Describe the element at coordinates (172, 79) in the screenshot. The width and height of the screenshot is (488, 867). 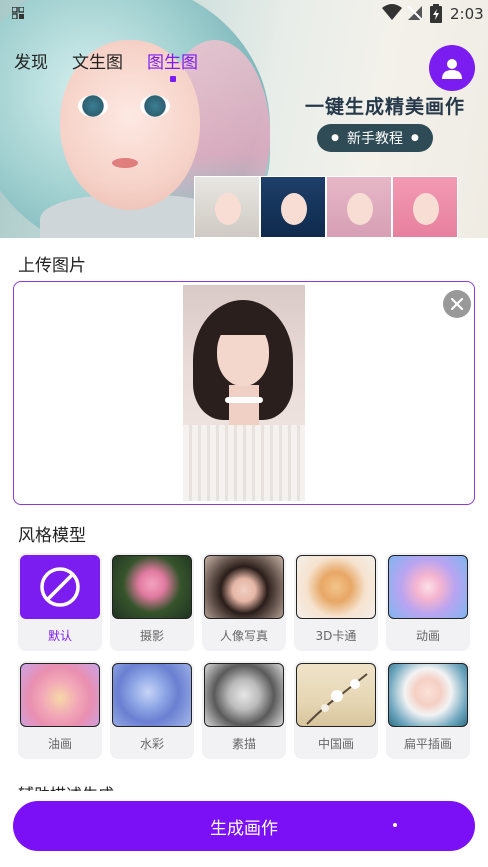
I see `active-tab-indicator` at that location.